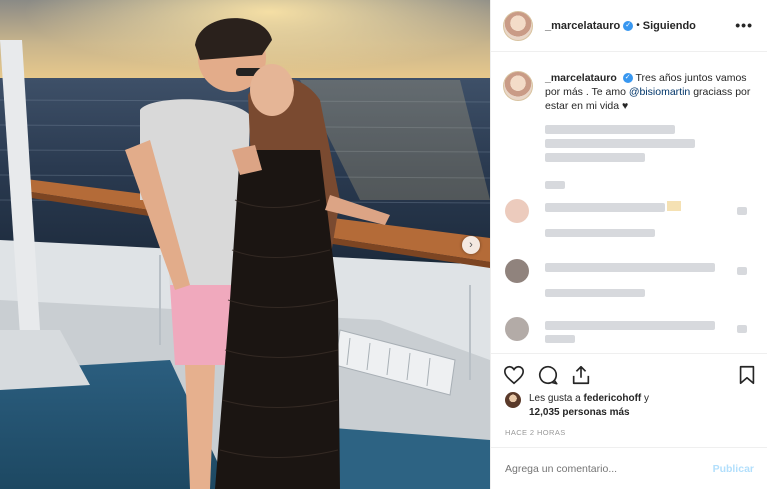 This screenshot has height=489, width=767. I want to click on caption-avatar, so click(518, 86).